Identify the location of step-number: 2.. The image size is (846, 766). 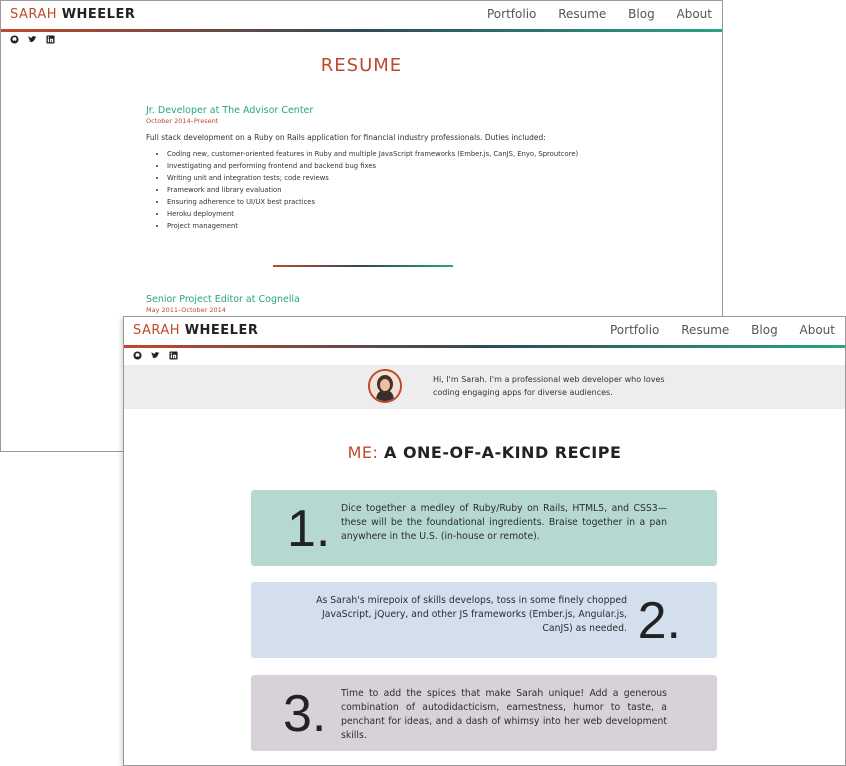
(659, 621).